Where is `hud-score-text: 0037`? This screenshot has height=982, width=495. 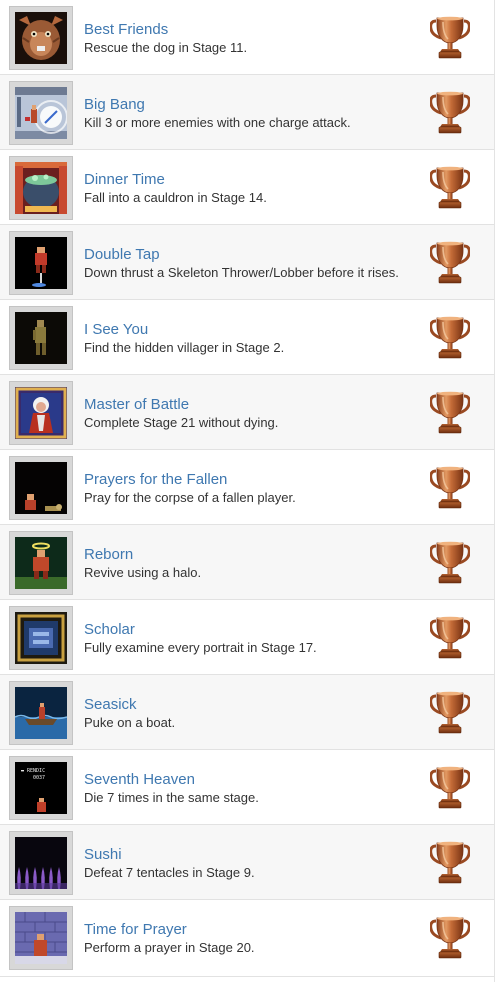 hud-score-text: 0037 is located at coordinates (39, 778).